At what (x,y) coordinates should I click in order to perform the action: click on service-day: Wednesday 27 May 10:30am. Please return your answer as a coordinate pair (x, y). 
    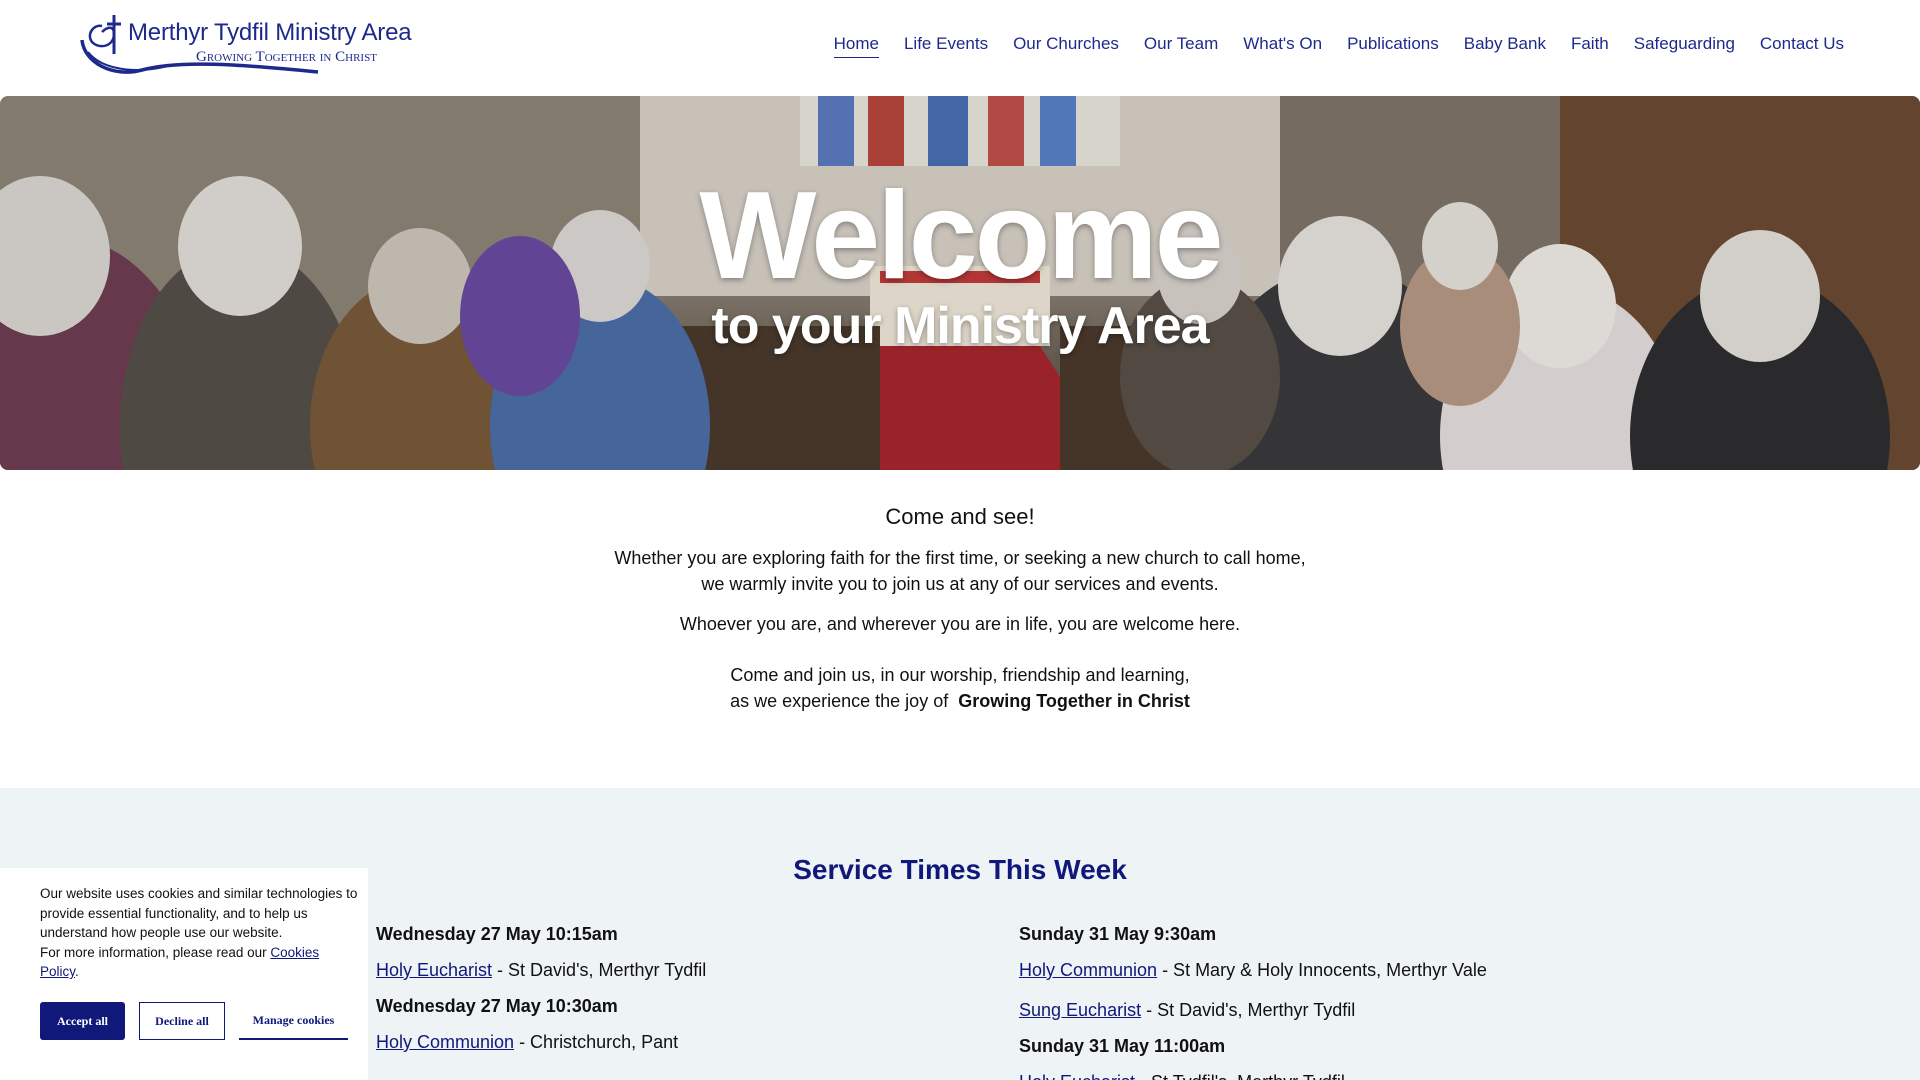
    Looking at the image, I should click on (497, 1006).